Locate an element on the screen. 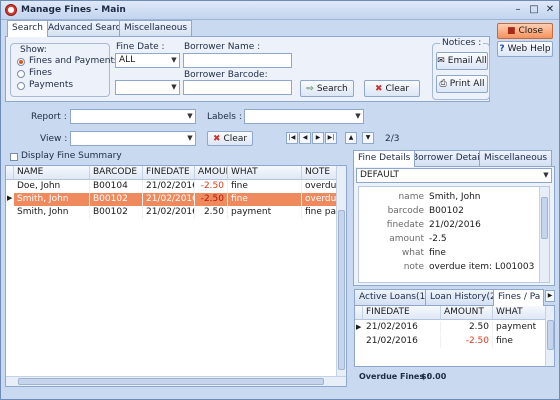 The width and height of the screenshot is (560, 400). close-window-icon: ✕ is located at coordinates (550, 10).